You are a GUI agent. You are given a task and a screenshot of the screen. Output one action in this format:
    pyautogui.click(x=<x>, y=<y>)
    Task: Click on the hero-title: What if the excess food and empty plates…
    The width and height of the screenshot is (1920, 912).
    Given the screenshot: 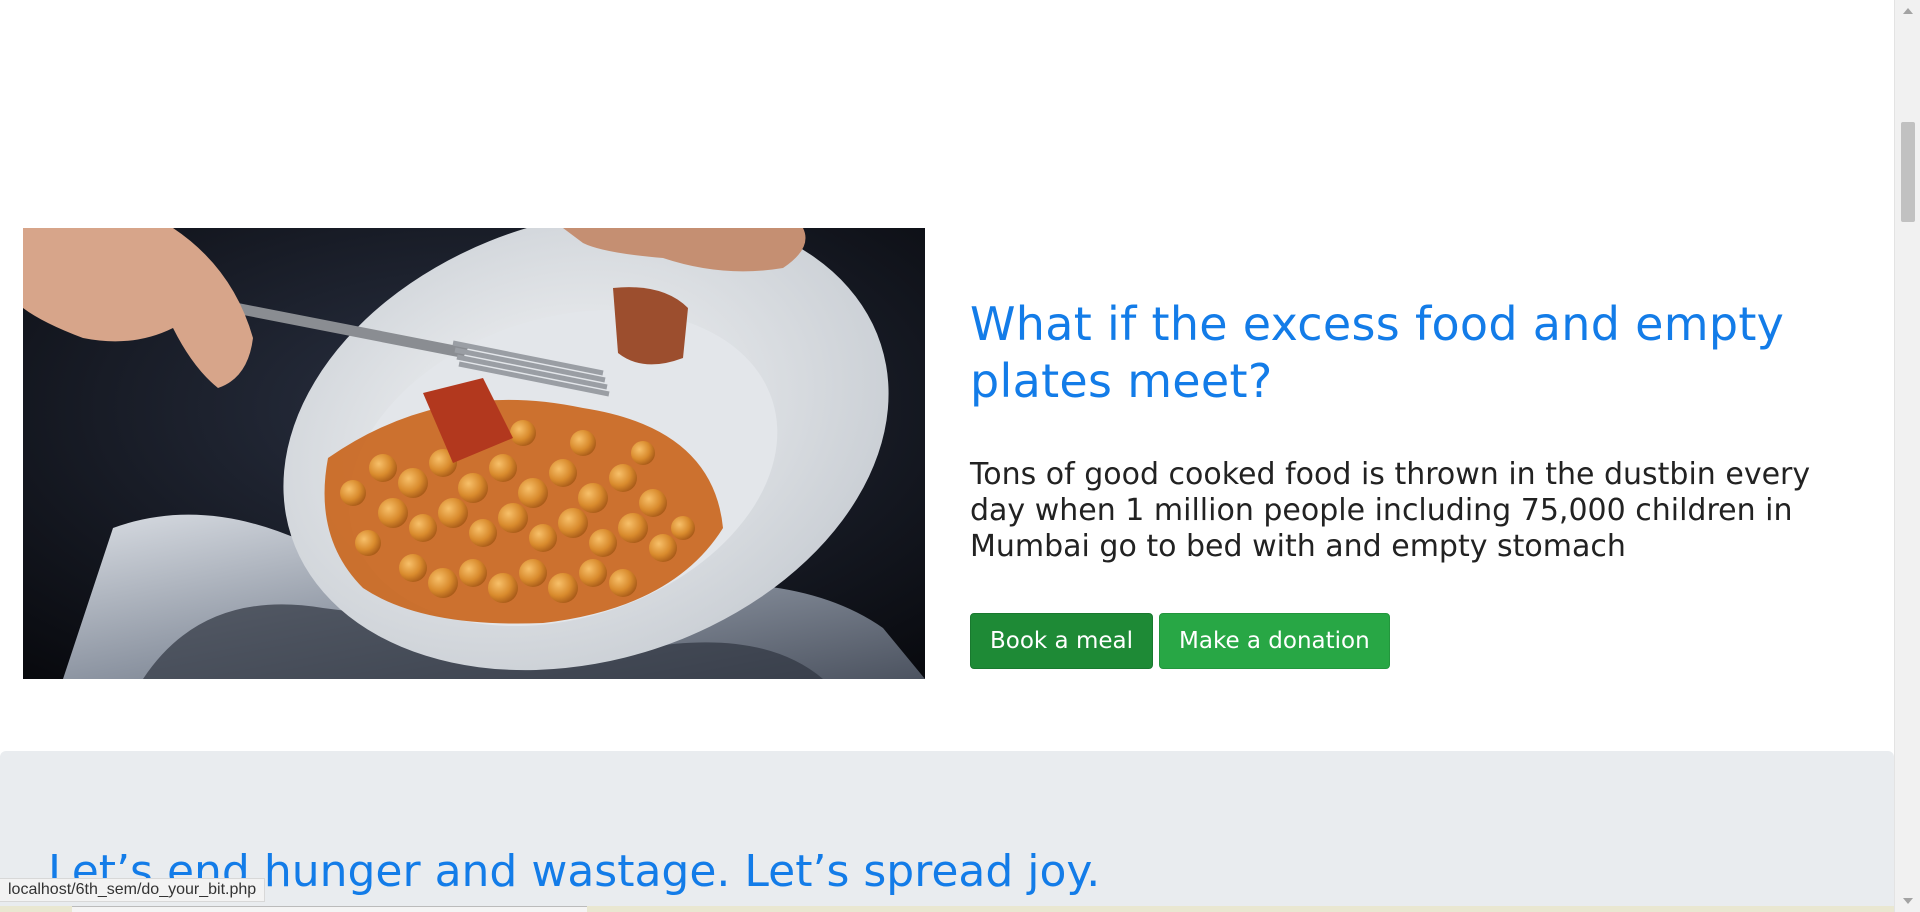 What is the action you would take?
    pyautogui.click(x=1377, y=352)
    